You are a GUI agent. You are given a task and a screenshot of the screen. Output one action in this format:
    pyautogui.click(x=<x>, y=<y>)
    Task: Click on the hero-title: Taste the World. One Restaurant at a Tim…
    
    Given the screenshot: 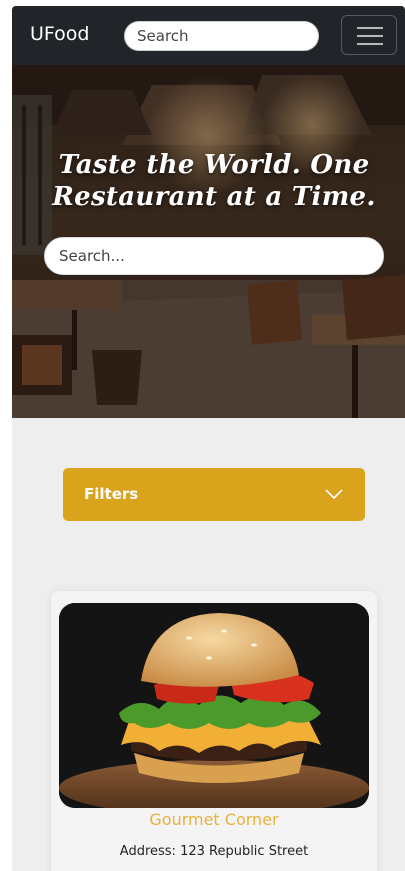 What is the action you would take?
    pyautogui.click(x=214, y=181)
    